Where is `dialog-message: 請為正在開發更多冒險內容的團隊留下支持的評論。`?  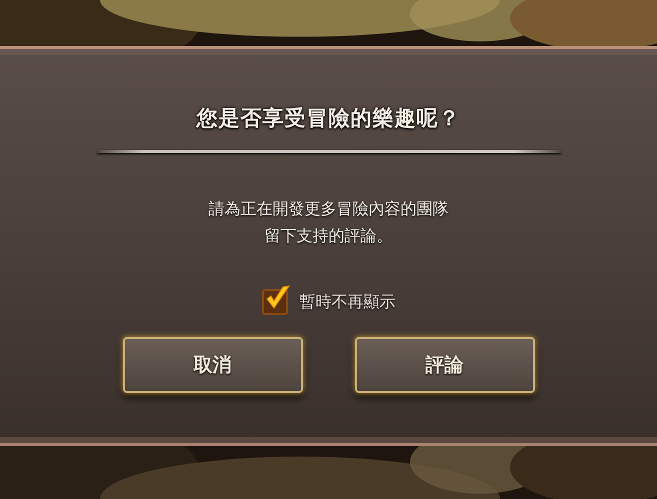
dialog-message: 請為正在開發更多冒險內容的團隊留下支持的評論。 is located at coordinates (329, 222).